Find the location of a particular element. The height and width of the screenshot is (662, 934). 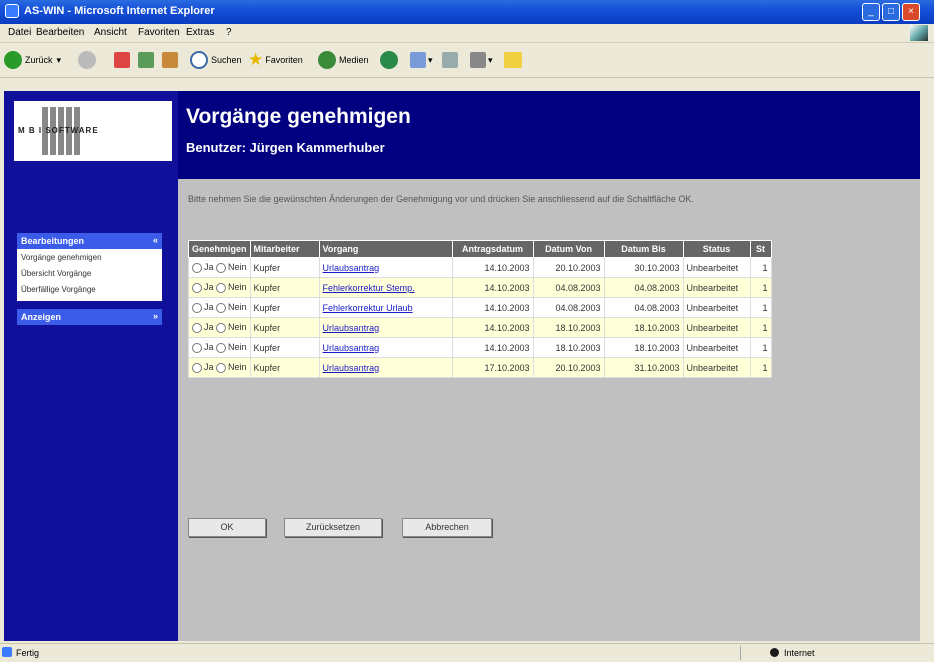

folder-button is located at coordinates (513, 60).